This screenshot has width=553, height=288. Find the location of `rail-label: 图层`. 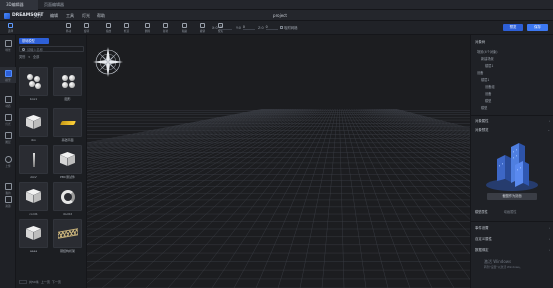

rail-label: 图层 is located at coordinates (8, 142).